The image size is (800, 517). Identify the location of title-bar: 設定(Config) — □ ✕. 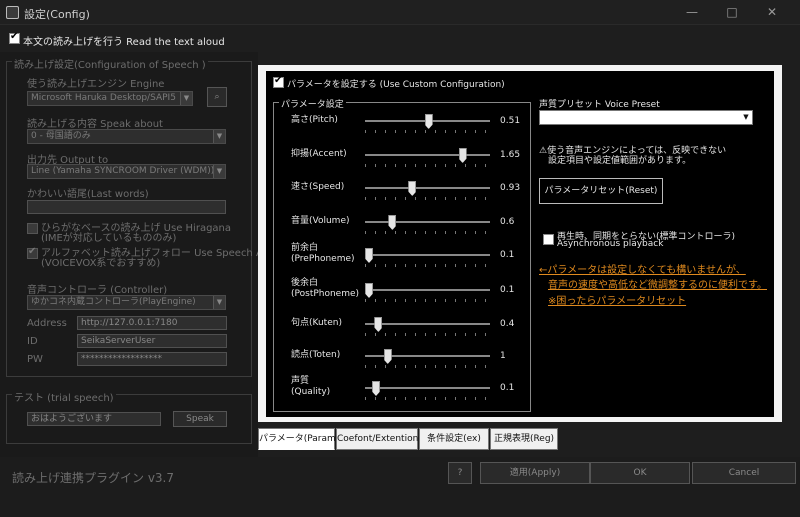
(400, 12).